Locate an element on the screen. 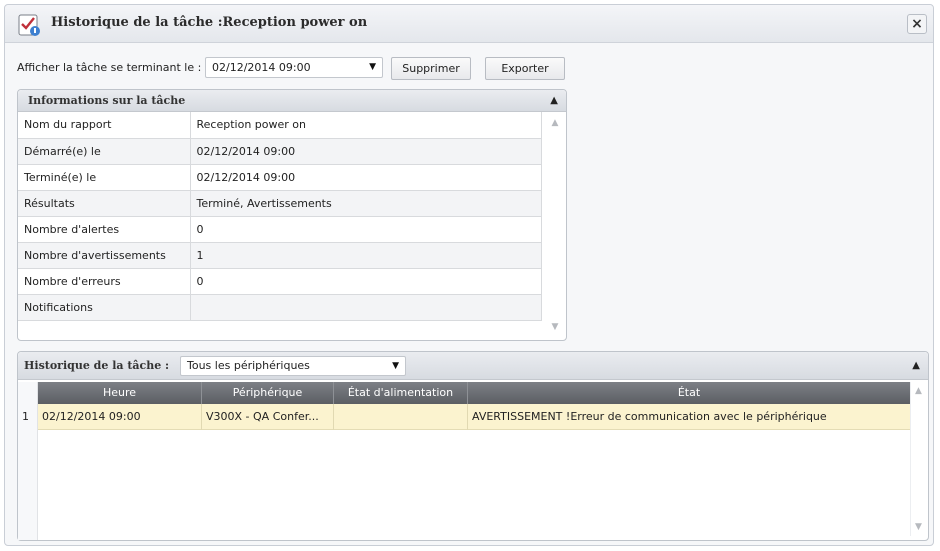 Image resolution: width=940 pixels, height=551 pixels. export-button: Exporter is located at coordinates (525, 68).